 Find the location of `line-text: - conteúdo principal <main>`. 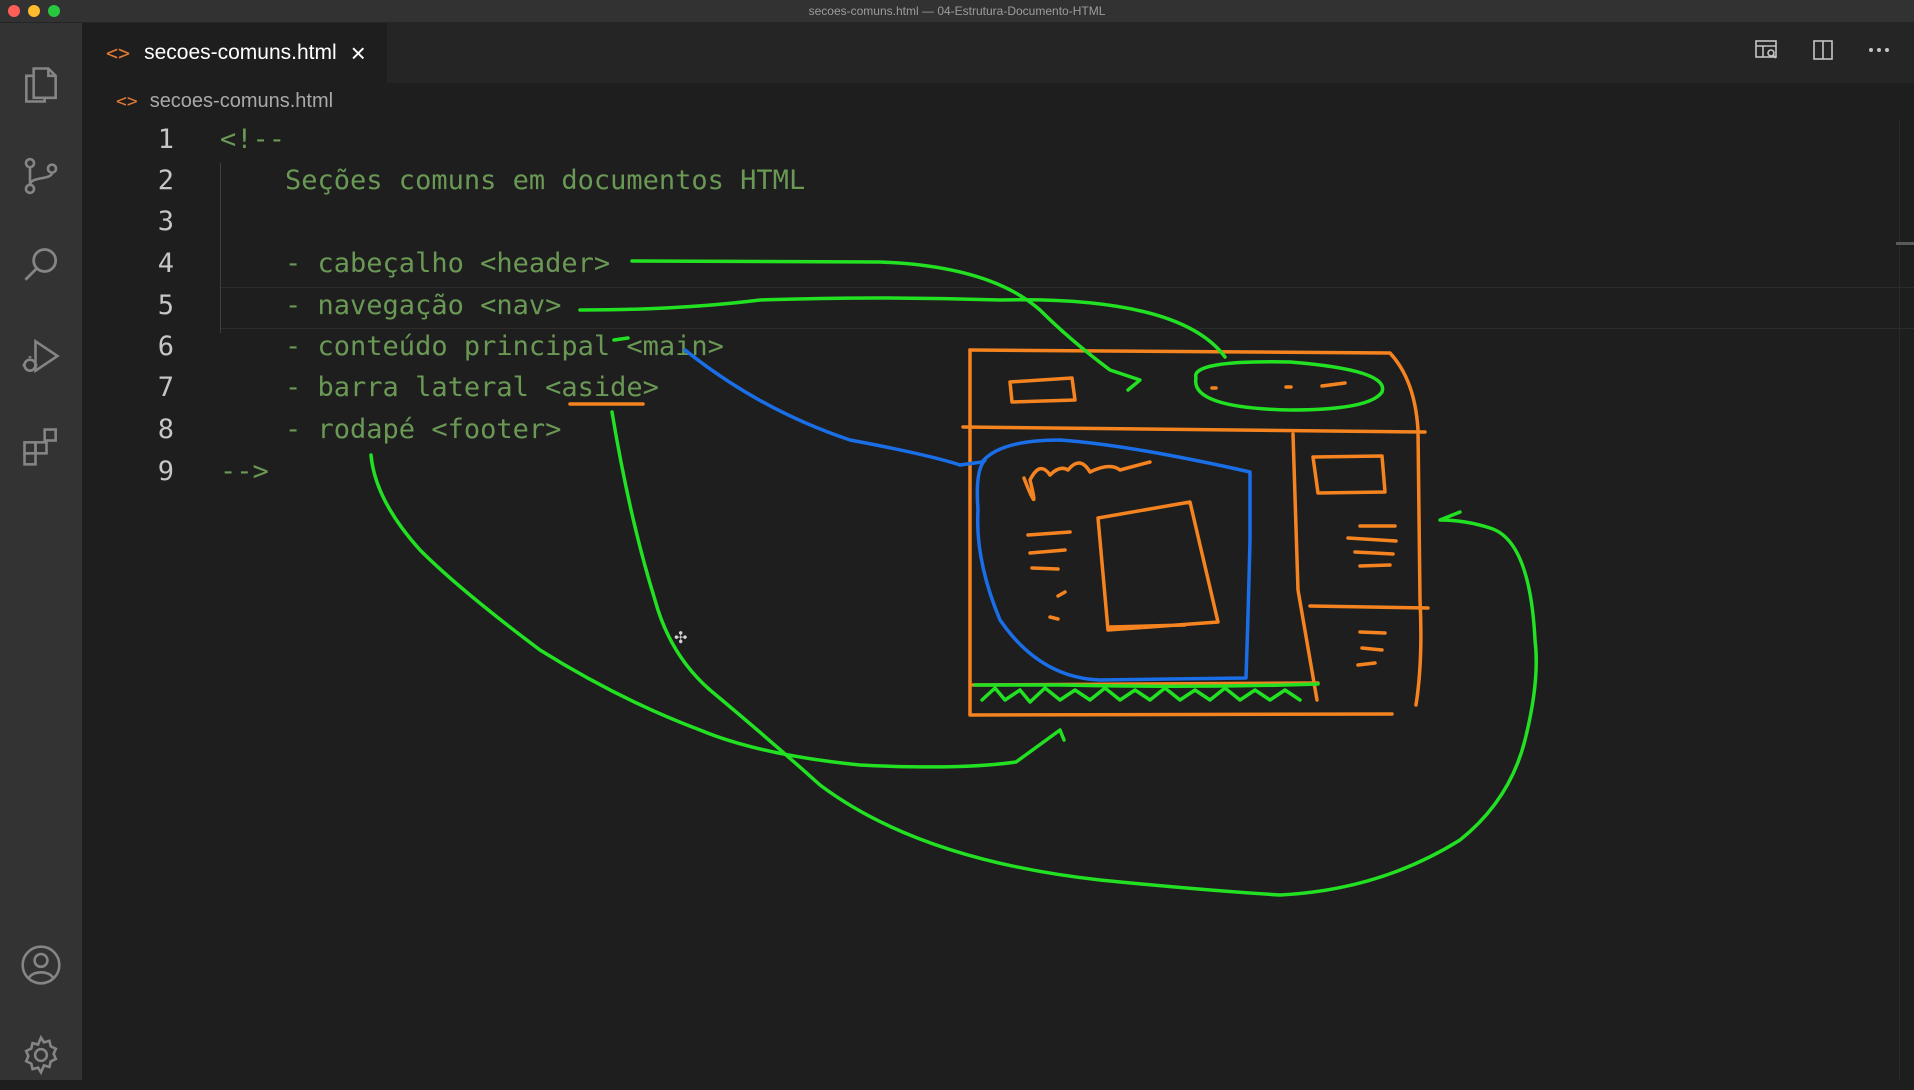

line-text: - conteúdo principal <main> is located at coordinates (472, 346).